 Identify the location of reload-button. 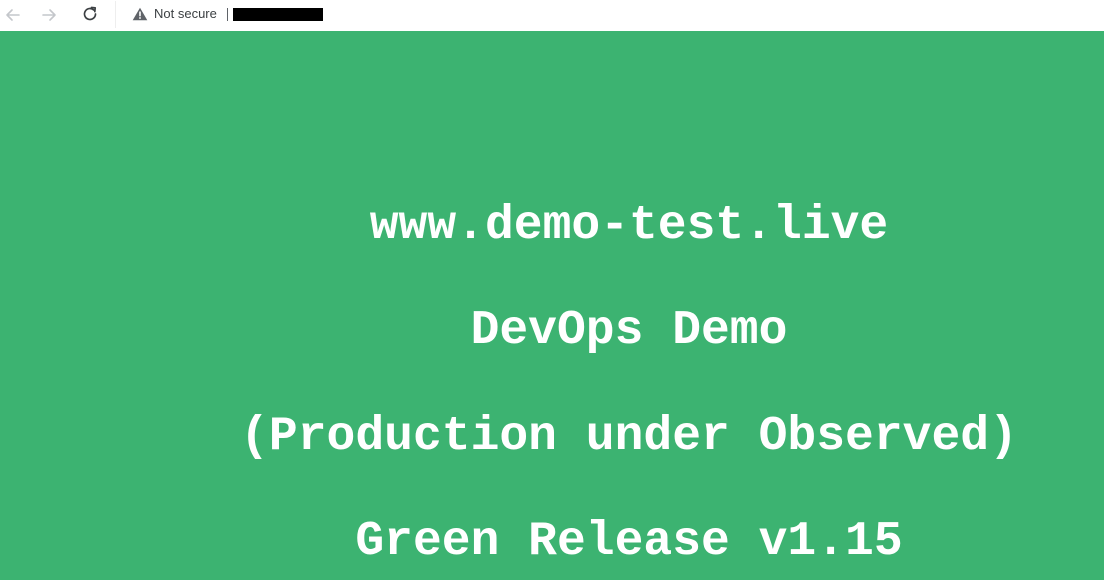
(90, 14).